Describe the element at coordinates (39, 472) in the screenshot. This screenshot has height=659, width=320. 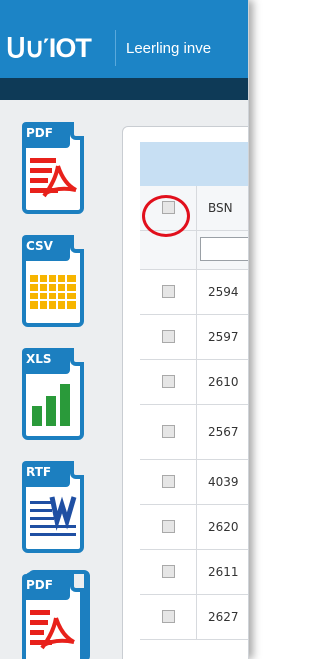
I see `export-rtf-label: RTF` at that location.